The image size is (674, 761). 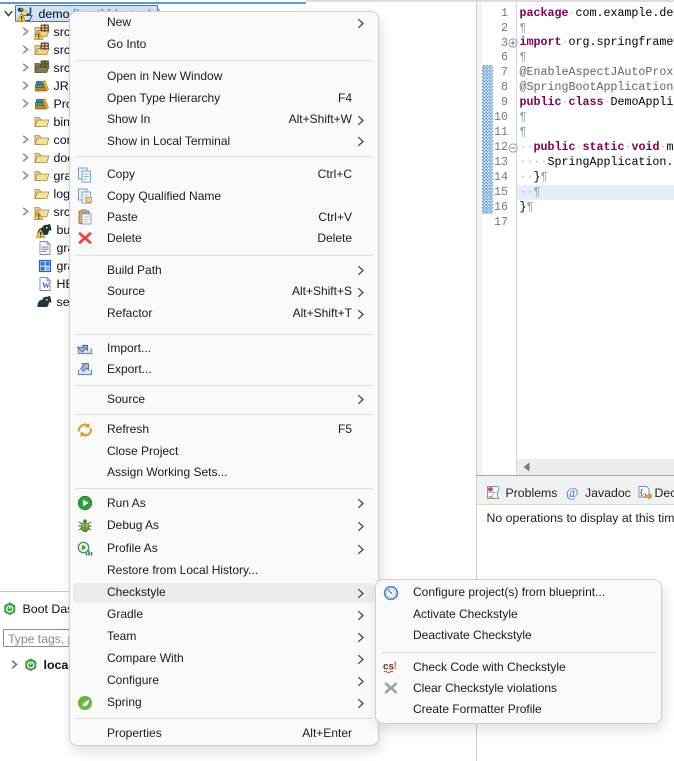 What do you see at coordinates (46, 285) in the screenshot?
I see `svg-text: W` at bounding box center [46, 285].